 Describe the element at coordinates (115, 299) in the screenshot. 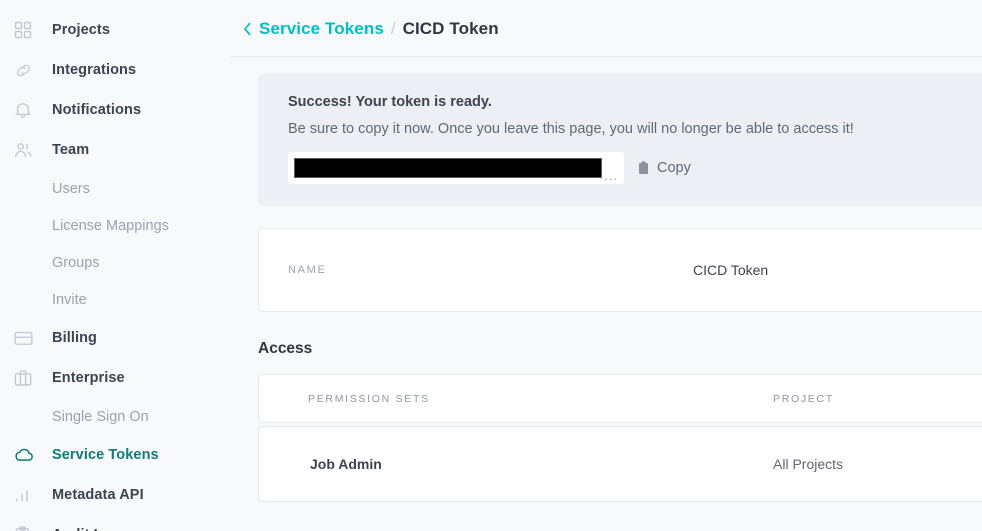

I see `sidebar-item-invite: Invite` at that location.